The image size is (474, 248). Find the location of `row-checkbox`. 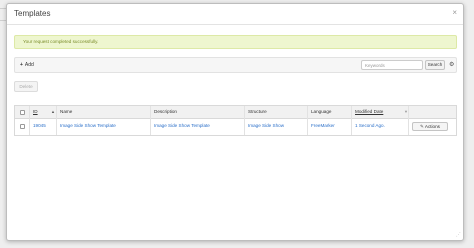

row-checkbox is located at coordinates (22, 126).